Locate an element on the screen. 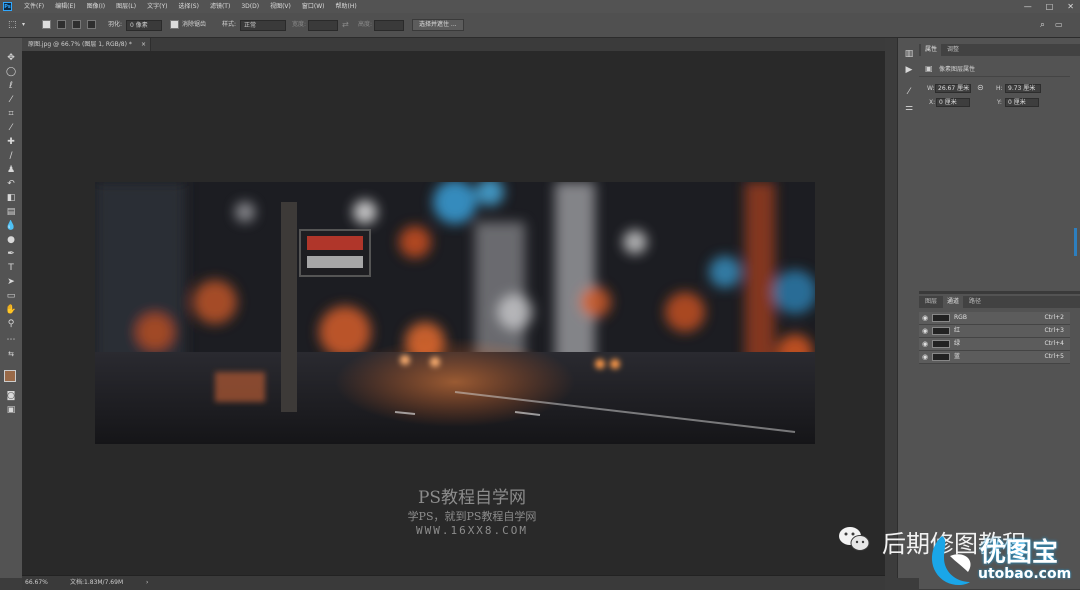 The height and width of the screenshot is (590, 1080). crop-tool-icon: ⌗ is located at coordinates (11, 114).